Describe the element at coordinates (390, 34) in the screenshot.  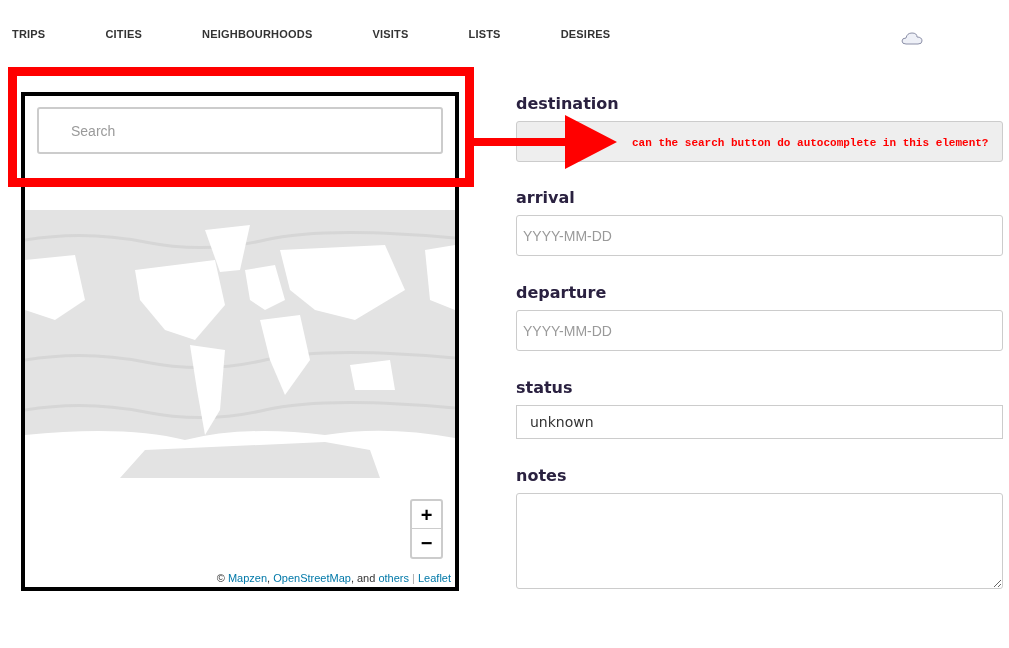
I see `nav-link: VISITS` at that location.